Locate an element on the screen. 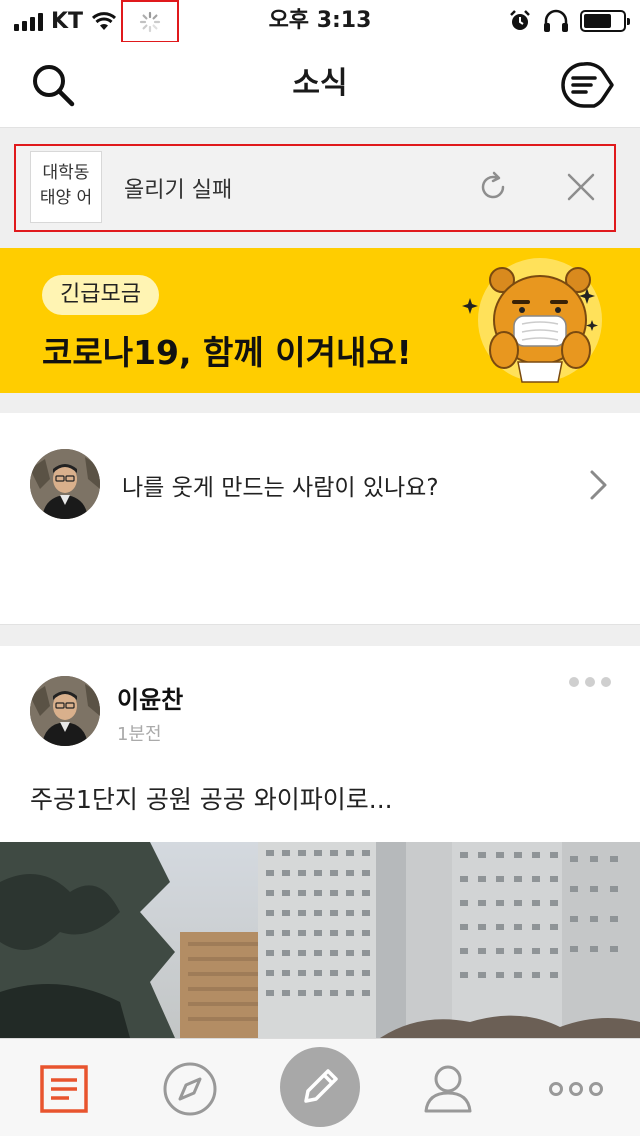  write-pencil-icon is located at coordinates (321, 1086).